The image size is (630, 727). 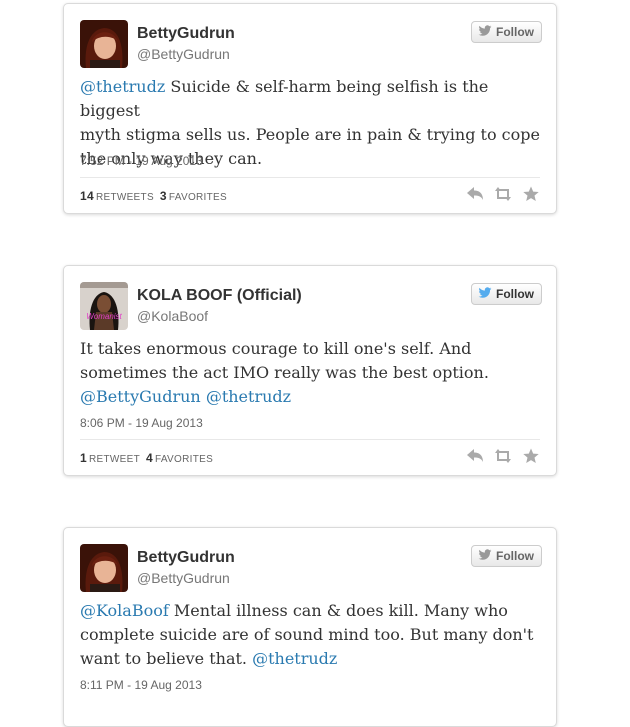 What do you see at coordinates (87, 196) in the screenshot?
I see `retweets-count: 14` at bounding box center [87, 196].